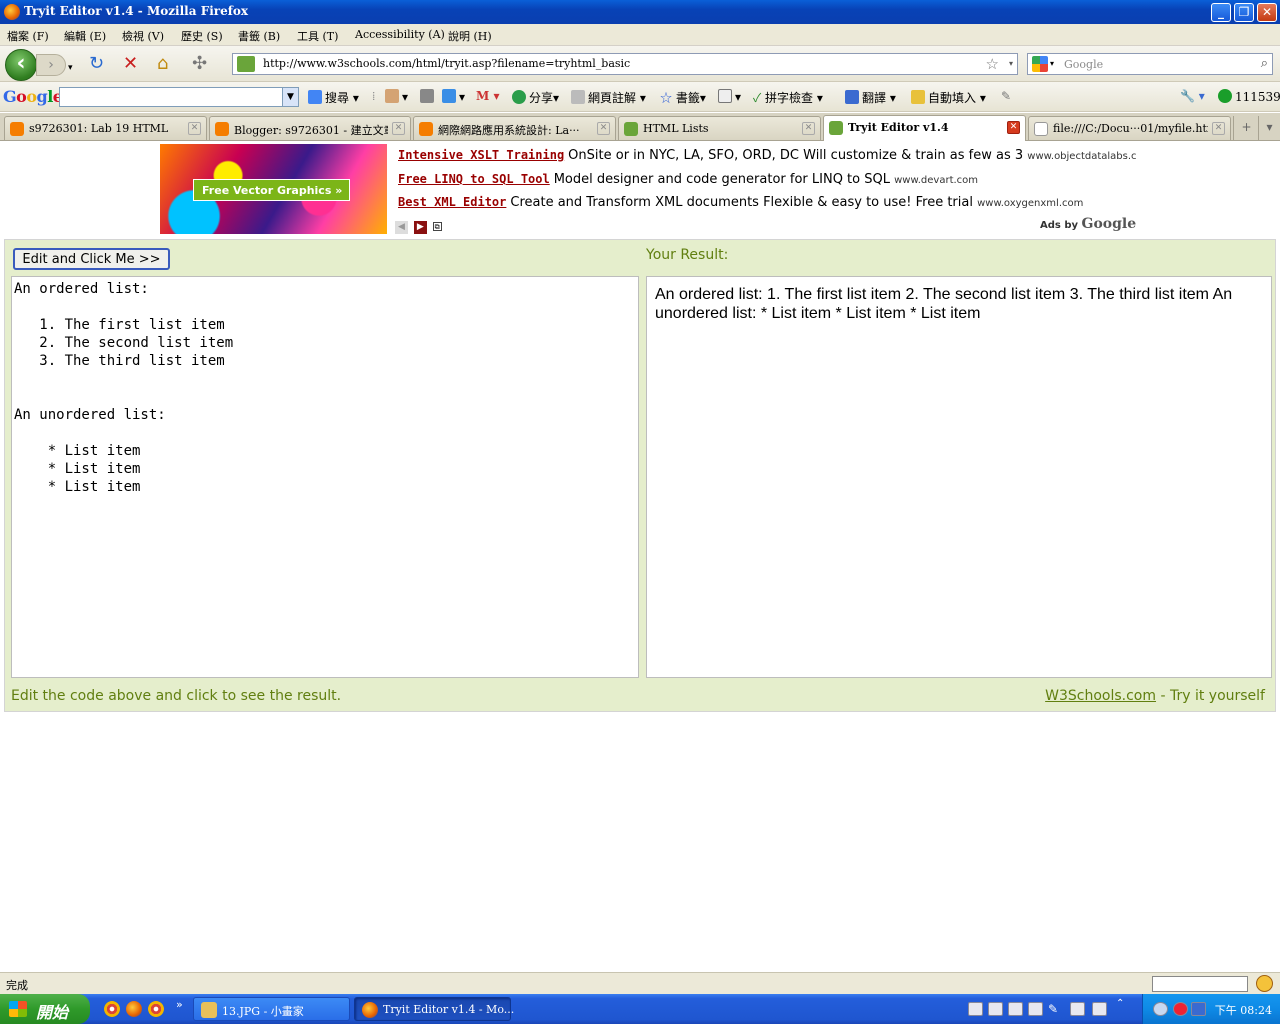  What do you see at coordinates (1221, 12) in the screenshot?
I see `minimize-button: _` at bounding box center [1221, 12].